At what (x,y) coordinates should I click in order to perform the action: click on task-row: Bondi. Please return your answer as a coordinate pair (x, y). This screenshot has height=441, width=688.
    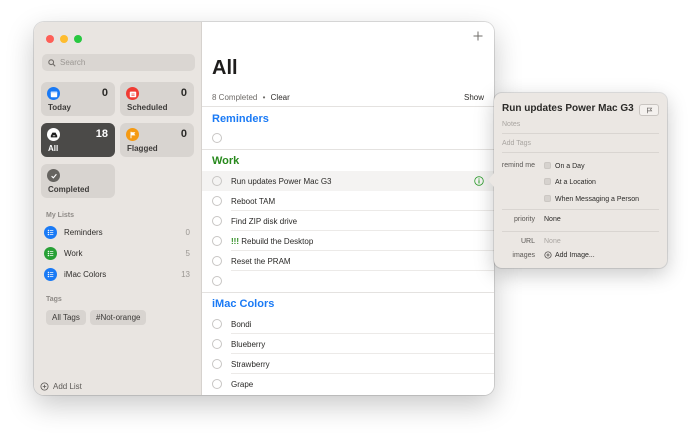
    Looking at the image, I should click on (348, 324).